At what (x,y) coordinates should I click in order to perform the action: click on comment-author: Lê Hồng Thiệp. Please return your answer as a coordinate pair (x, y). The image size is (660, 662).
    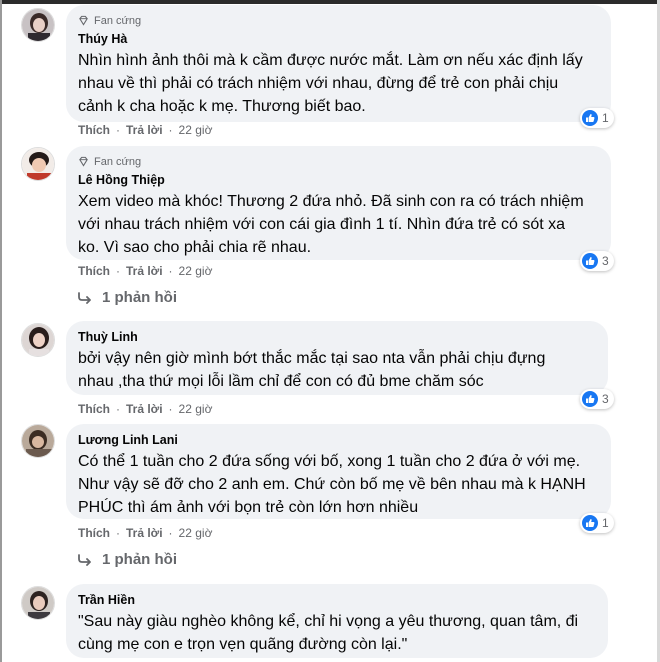
    Looking at the image, I should click on (338, 180).